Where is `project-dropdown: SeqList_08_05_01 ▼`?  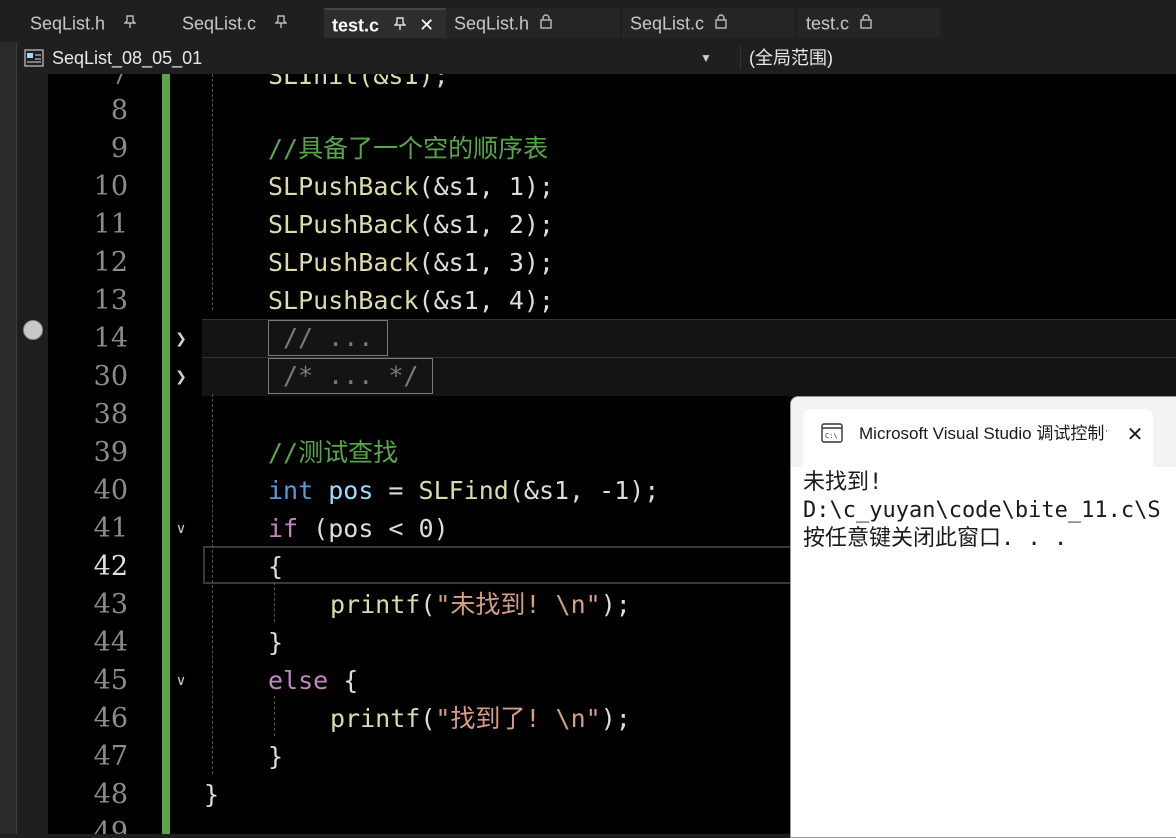
project-dropdown: SeqList_08_05_01 ▼ is located at coordinates (368, 58).